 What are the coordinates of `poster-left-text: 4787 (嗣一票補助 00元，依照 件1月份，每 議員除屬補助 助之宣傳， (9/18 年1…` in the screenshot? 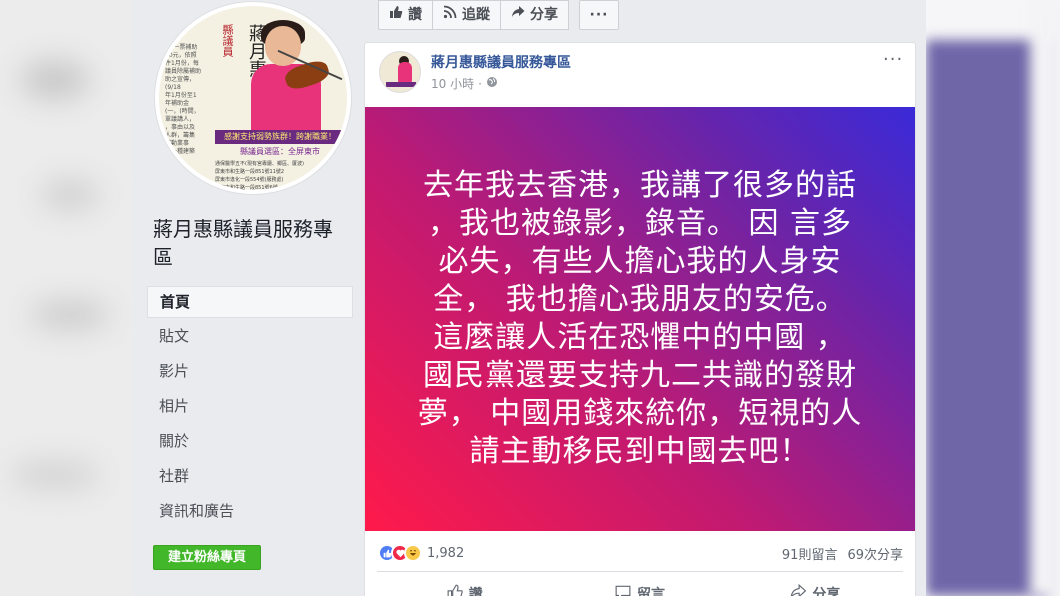 It's located at (190, 115).